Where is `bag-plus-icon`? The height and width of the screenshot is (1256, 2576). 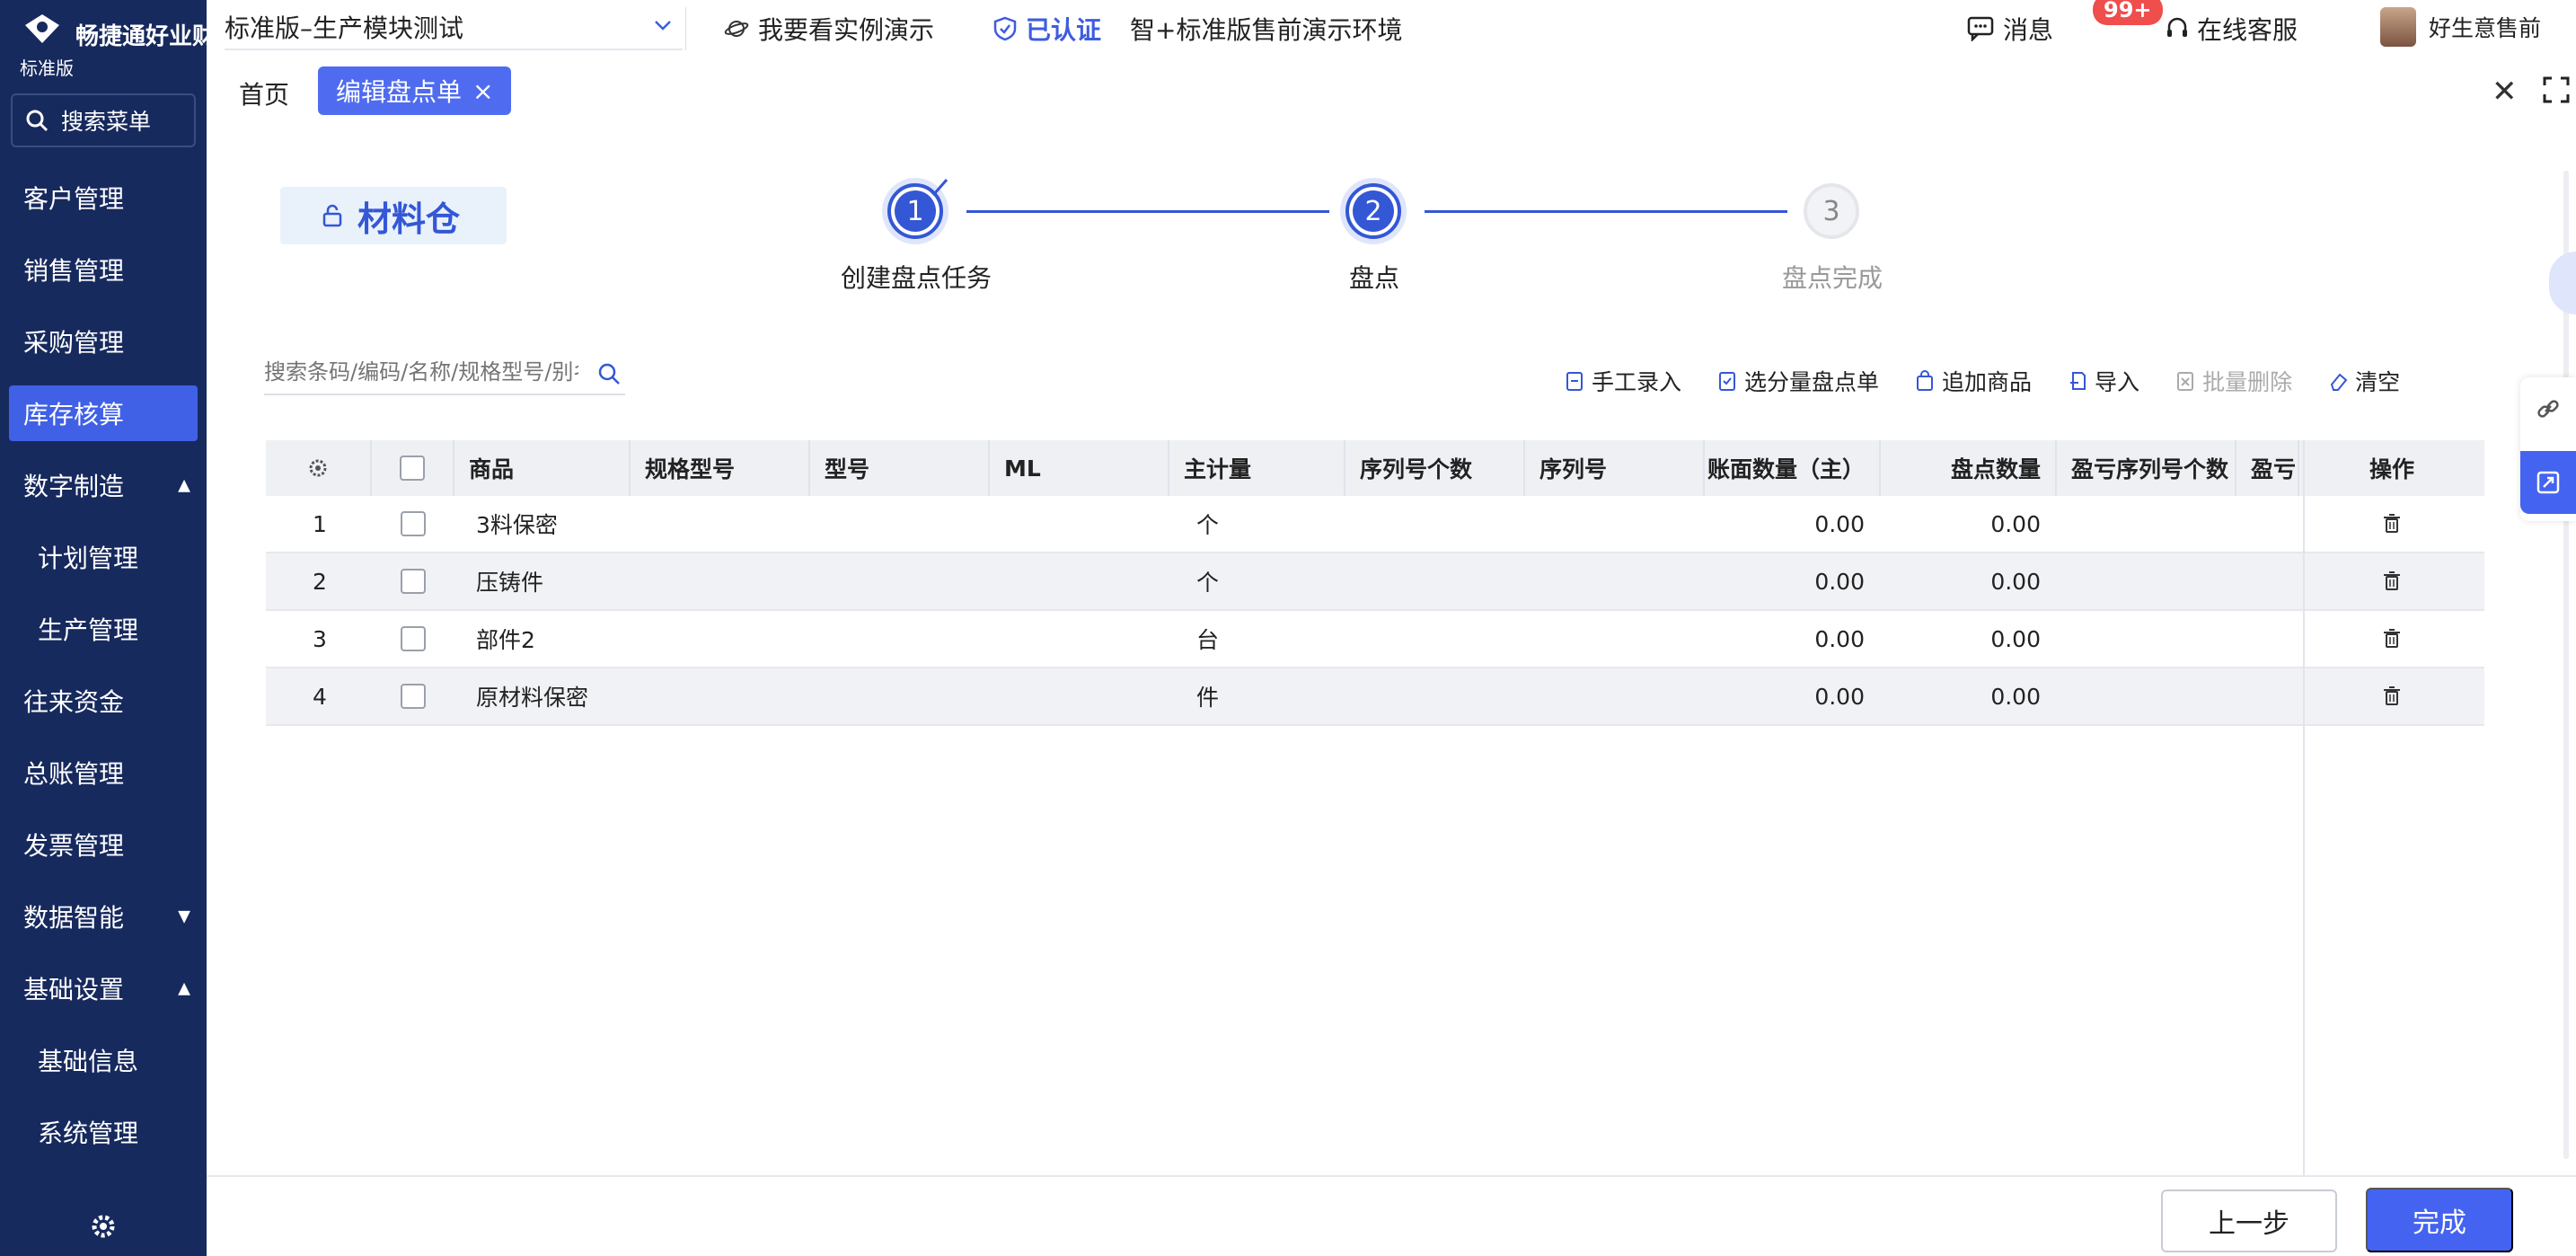 bag-plus-icon is located at coordinates (1925, 380).